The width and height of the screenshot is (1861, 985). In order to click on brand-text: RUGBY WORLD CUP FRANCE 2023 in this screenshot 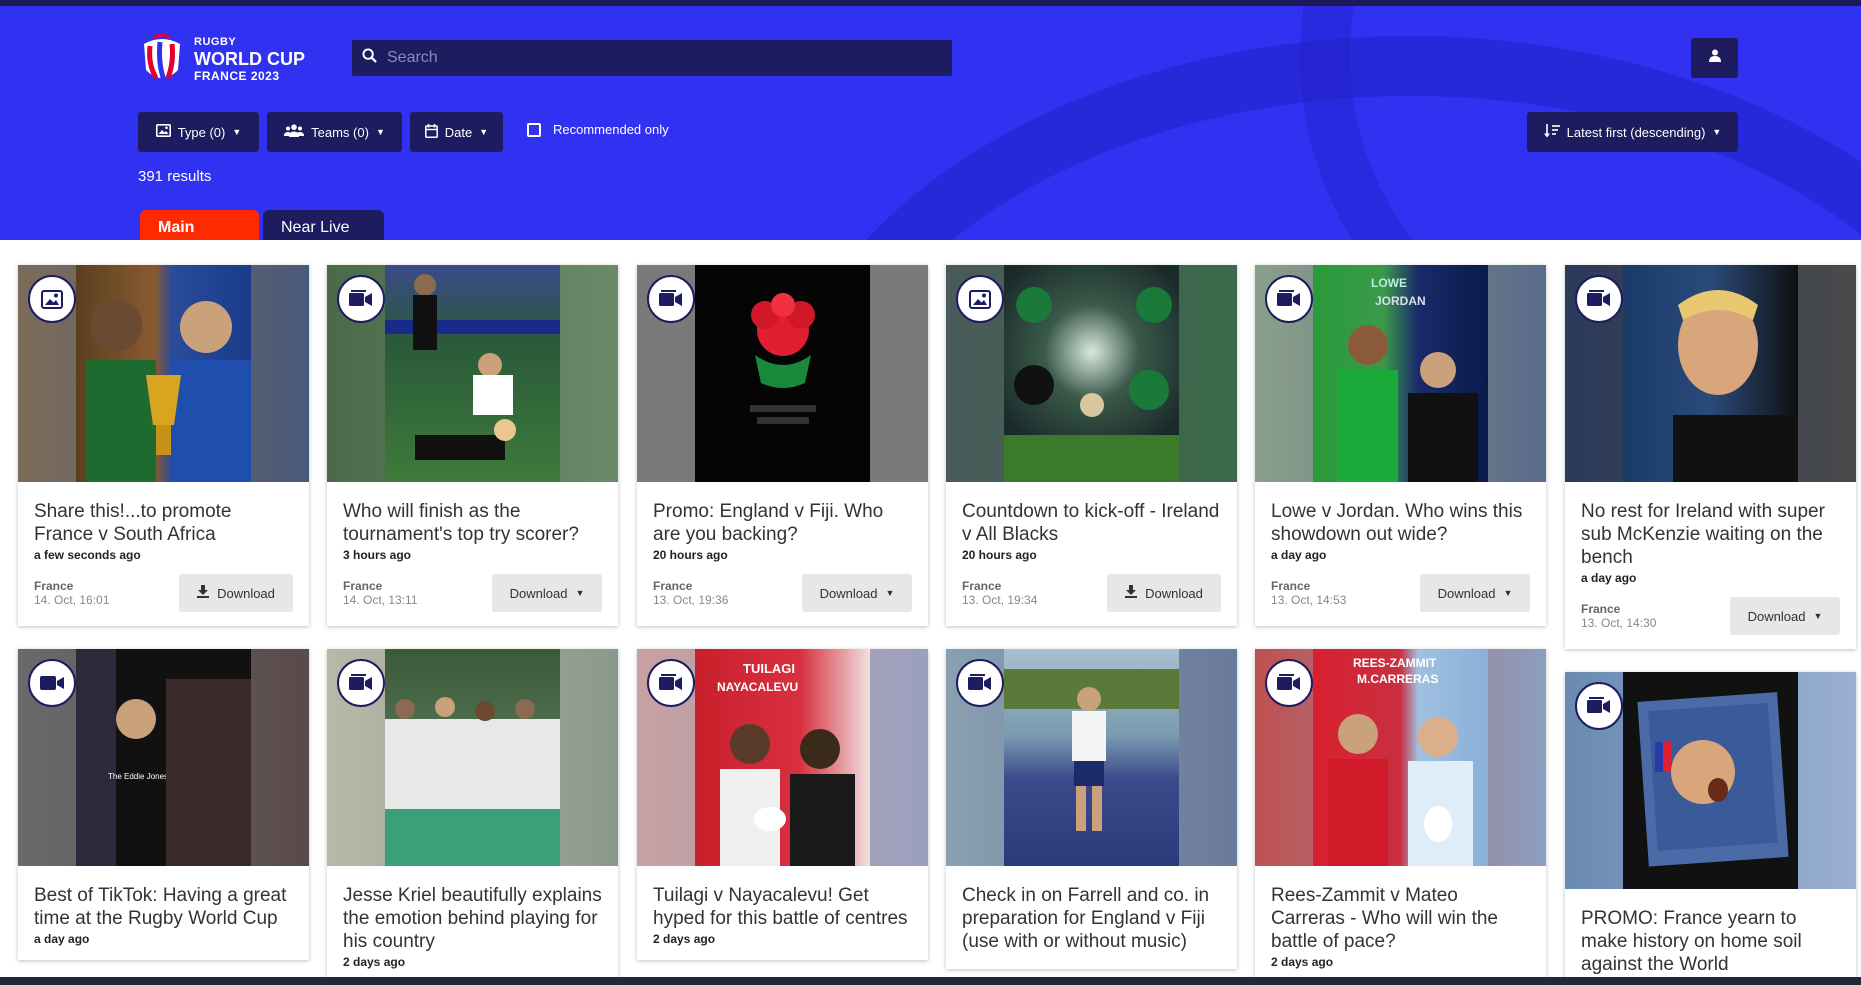, I will do `click(249, 59)`.